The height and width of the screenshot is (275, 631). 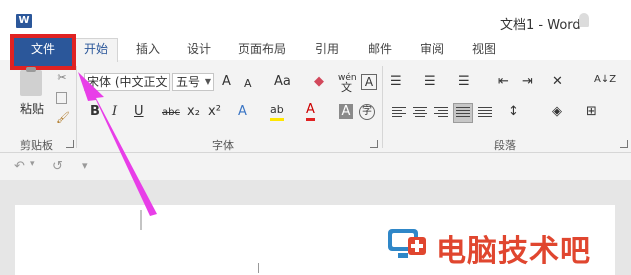 What do you see at coordinates (57, 166) in the screenshot?
I see `redo-icon: ↺` at bounding box center [57, 166].